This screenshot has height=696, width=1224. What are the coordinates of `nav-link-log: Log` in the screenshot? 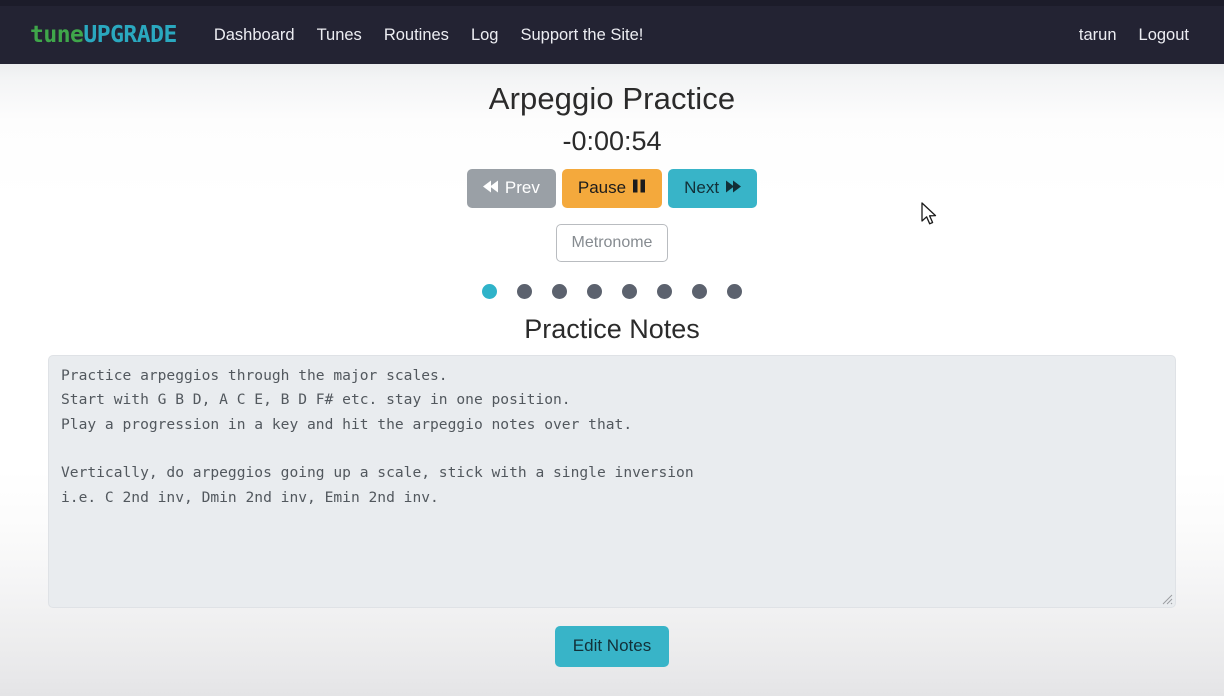 It's located at (485, 35).